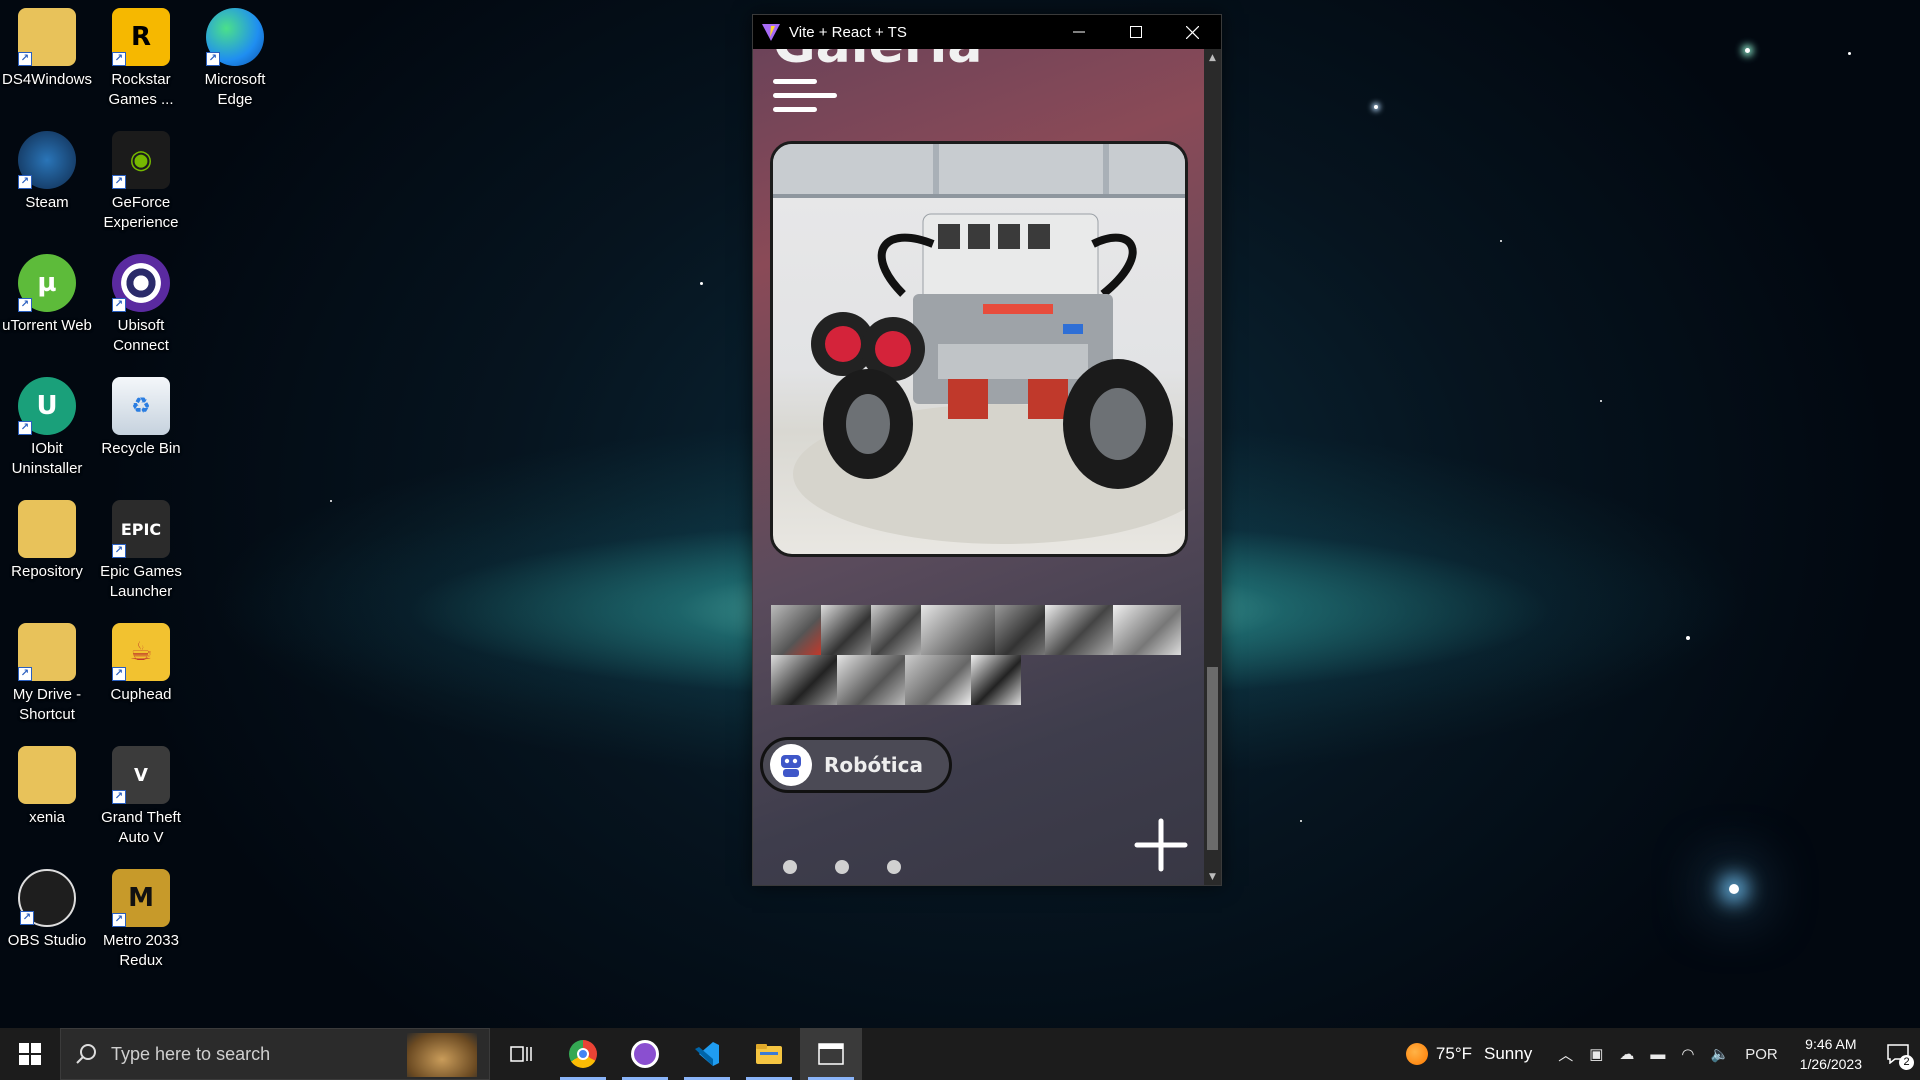 This screenshot has height=1080, width=1920. What do you see at coordinates (769, 1054) in the screenshot?
I see `taskbar-app-file-explorer` at bounding box center [769, 1054].